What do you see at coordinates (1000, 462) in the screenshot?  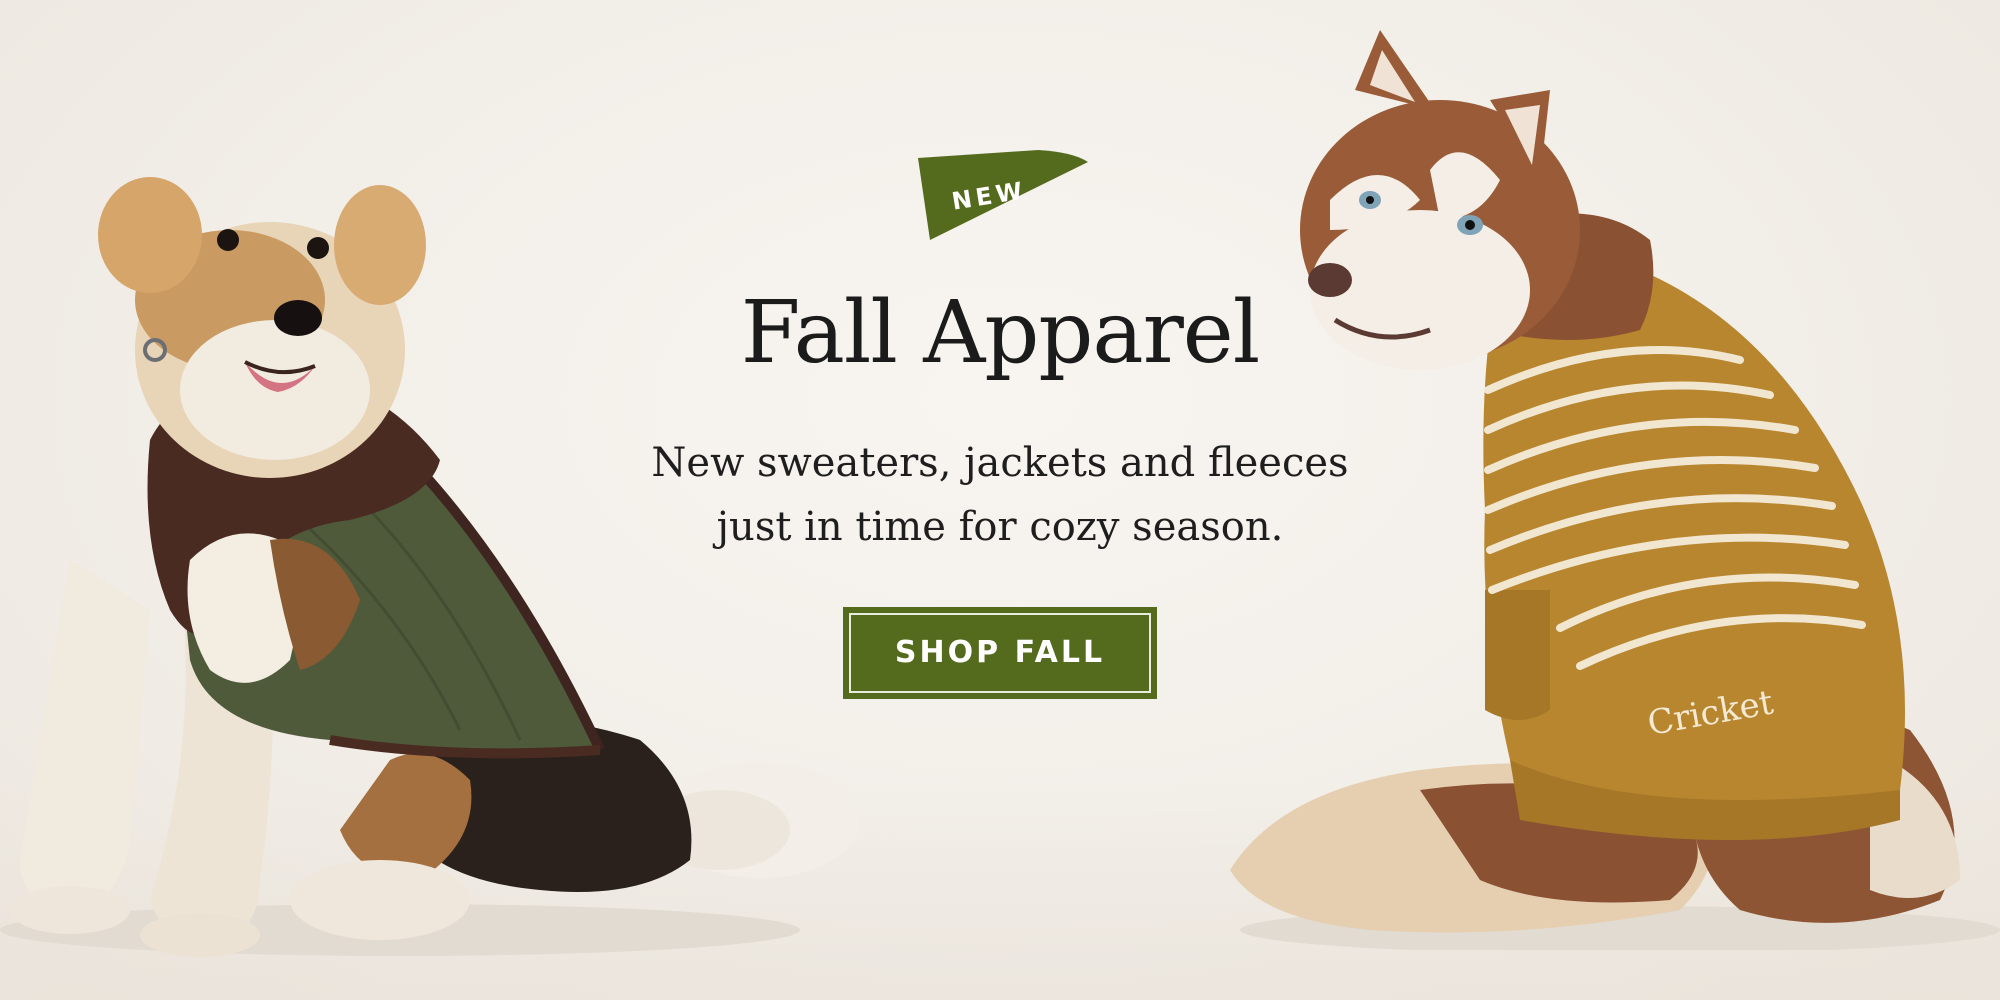 I see `hero-subcopy-line-1: New sweaters, jackets and fleeces` at bounding box center [1000, 462].